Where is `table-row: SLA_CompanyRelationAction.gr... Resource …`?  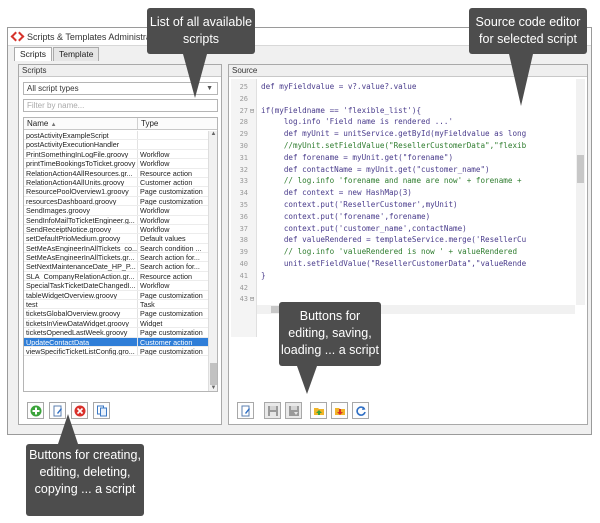 table-row: SLA_CompanyRelationAction.gr... Resource … is located at coordinates (116, 276).